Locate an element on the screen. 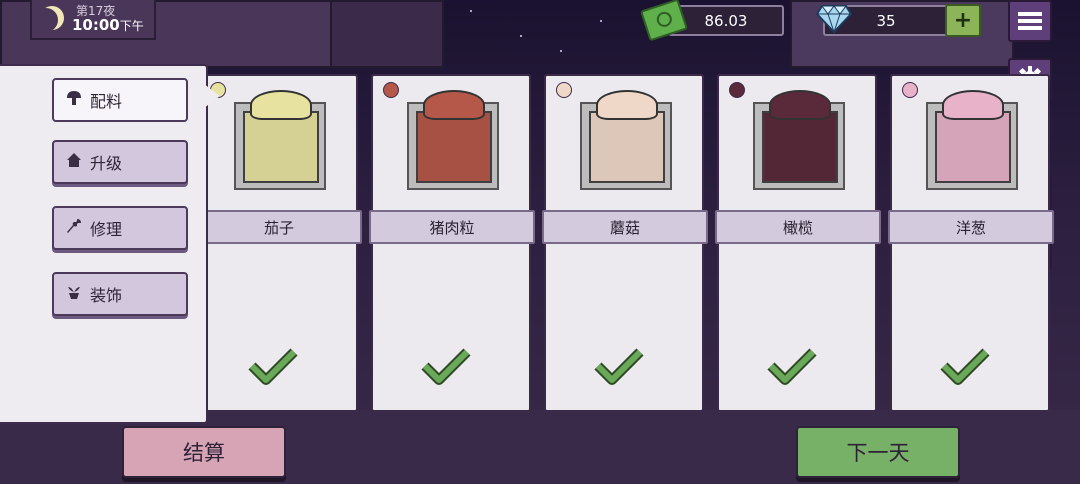 The image size is (1080, 484). ingredient-card: 猪肉粒 is located at coordinates (452, 243).